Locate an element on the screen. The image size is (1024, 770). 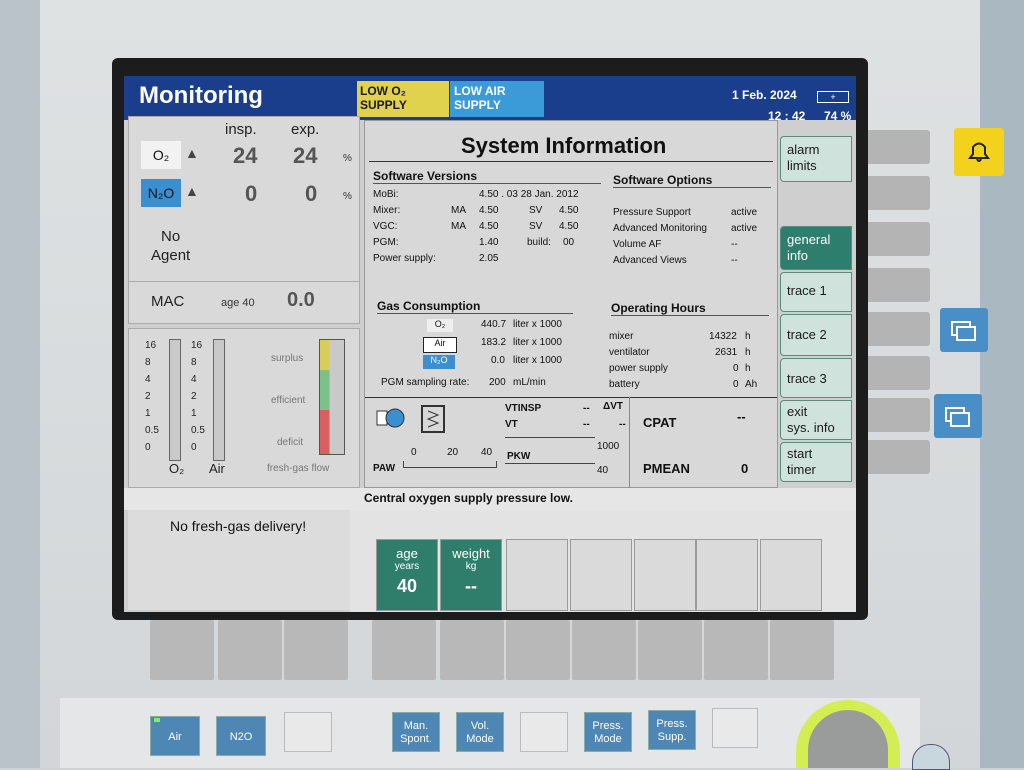
option-pressure-support: Pressure Support is located at coordinates (652, 212).